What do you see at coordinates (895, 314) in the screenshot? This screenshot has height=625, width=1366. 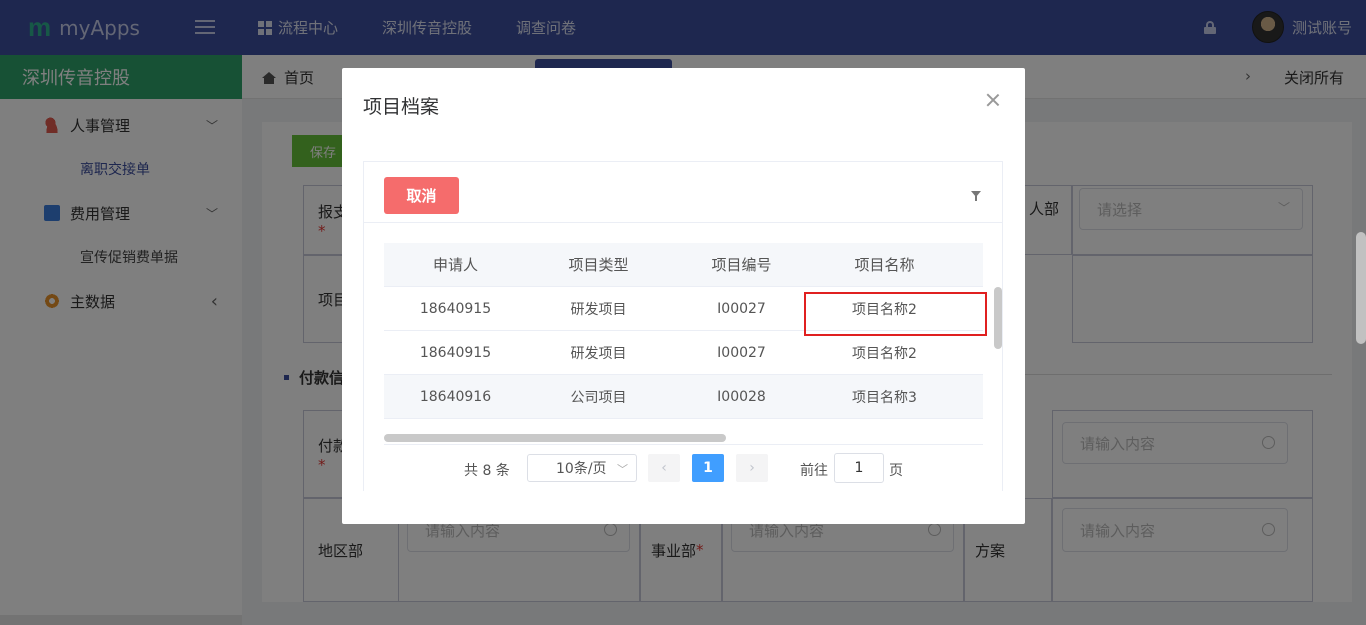 I see `highlight-box` at bounding box center [895, 314].